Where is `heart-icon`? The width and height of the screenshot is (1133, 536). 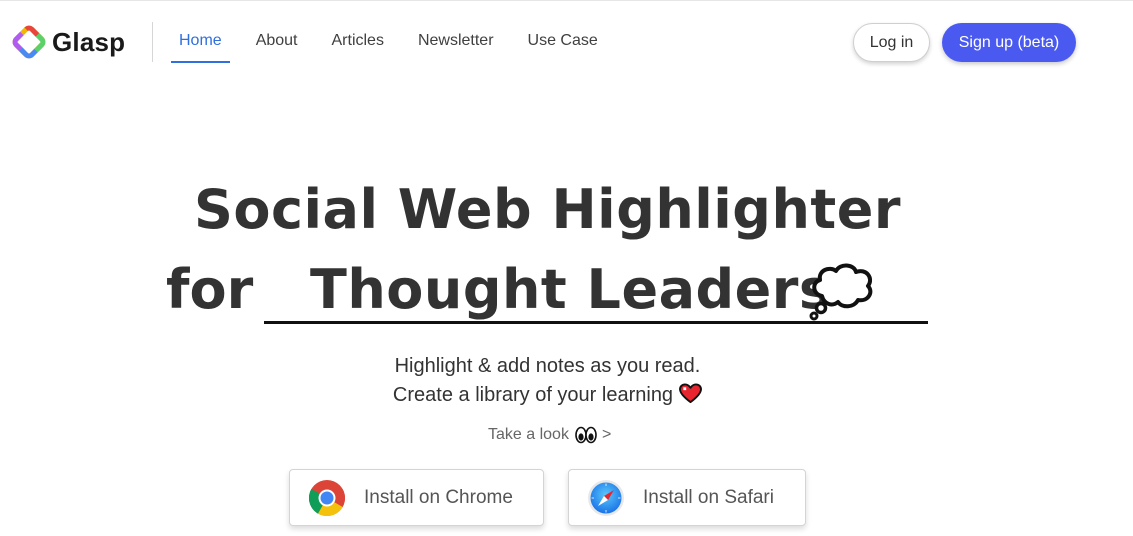 heart-icon is located at coordinates (691, 393).